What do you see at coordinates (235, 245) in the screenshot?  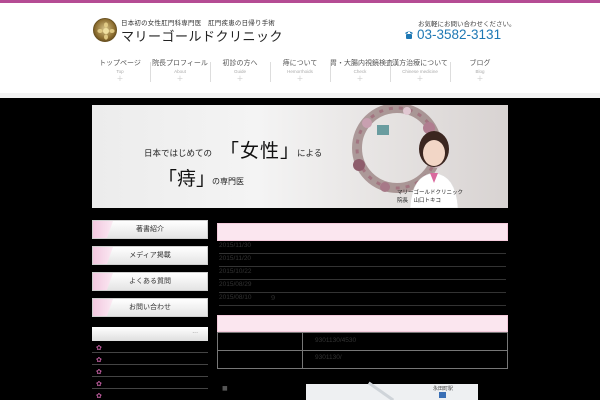 I see `news-date: 2015/11/30` at bounding box center [235, 245].